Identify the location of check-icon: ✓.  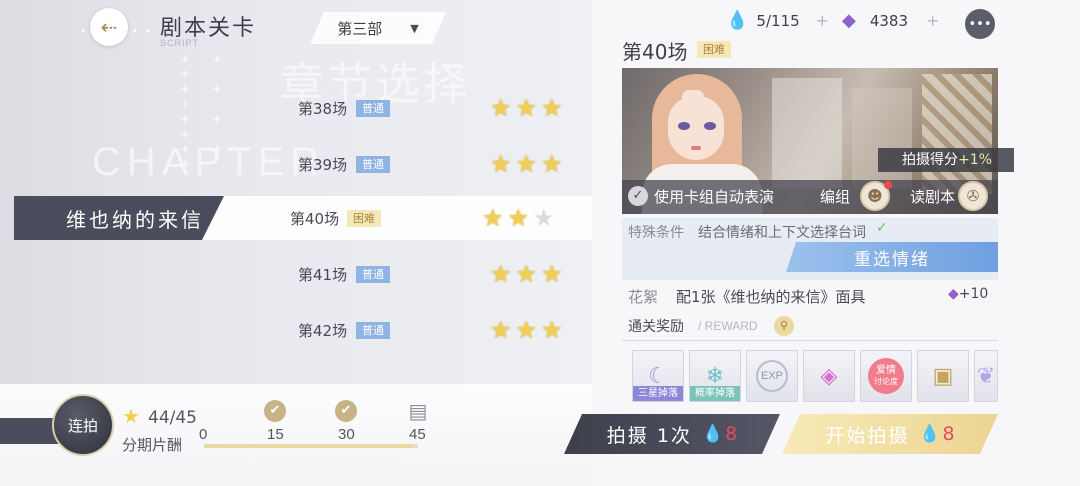
(882, 228).